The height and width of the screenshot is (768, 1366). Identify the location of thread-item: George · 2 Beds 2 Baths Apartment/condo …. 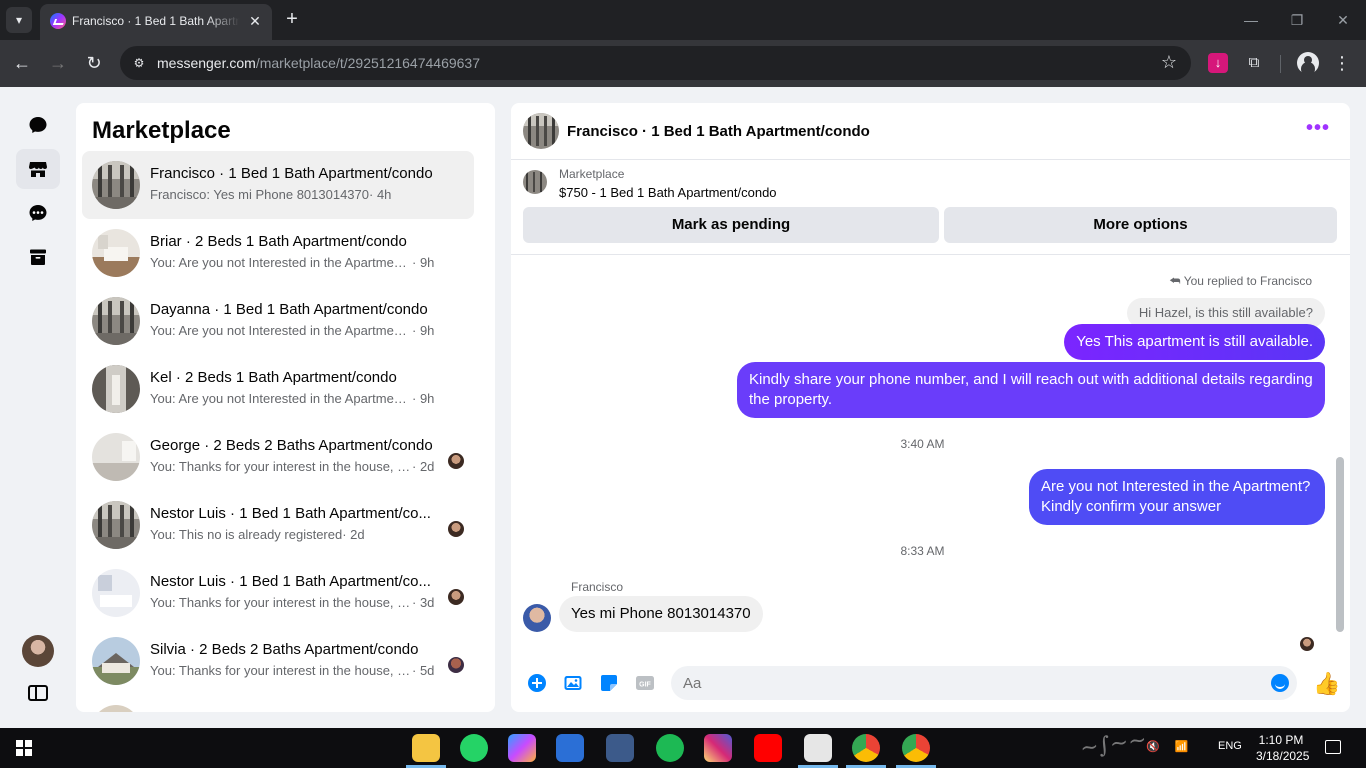
(278, 457).